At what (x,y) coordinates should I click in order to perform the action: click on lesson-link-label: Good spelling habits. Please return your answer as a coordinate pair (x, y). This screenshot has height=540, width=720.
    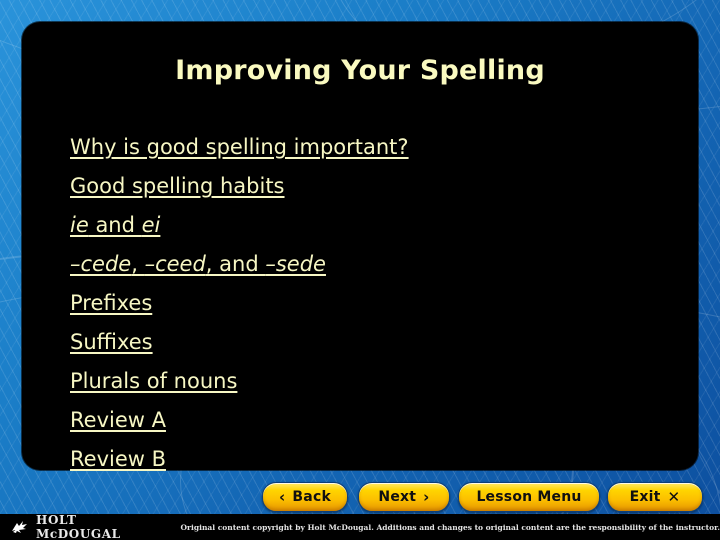
    Looking at the image, I should click on (177, 186).